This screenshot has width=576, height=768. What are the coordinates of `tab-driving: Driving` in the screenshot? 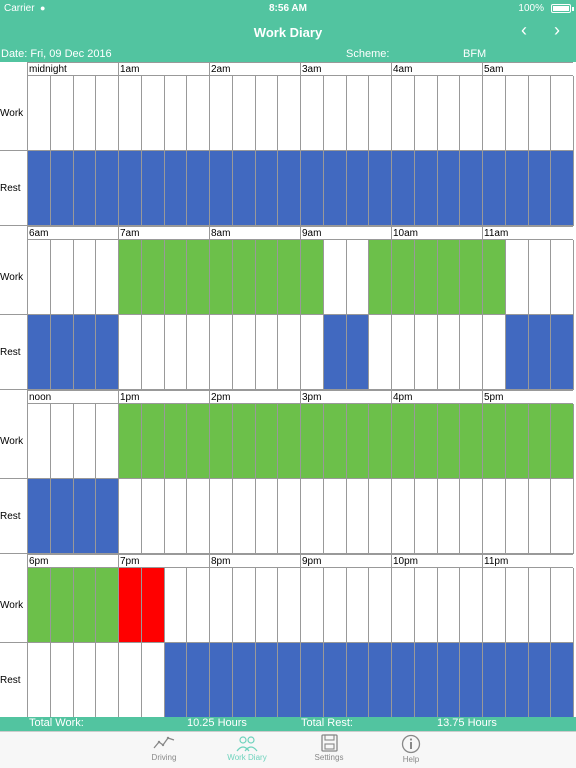 It's located at (164, 748).